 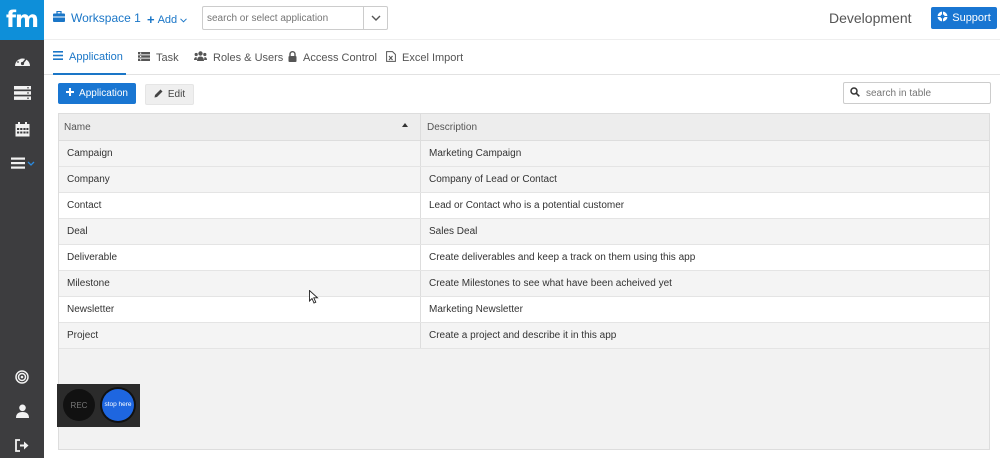 I want to click on column-header-name: Name, so click(x=240, y=127).